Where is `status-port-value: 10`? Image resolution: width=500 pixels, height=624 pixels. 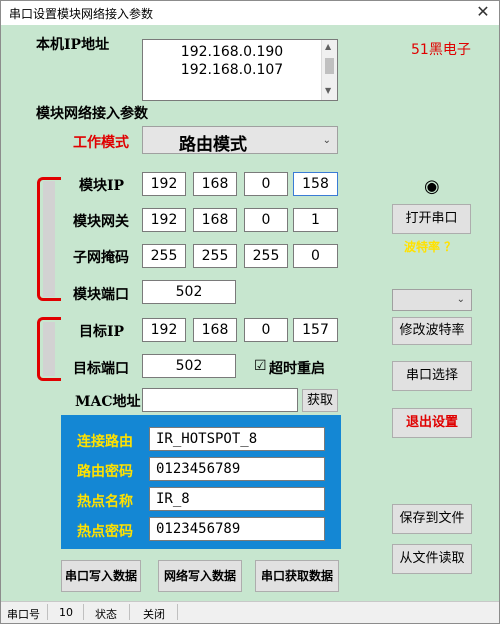
status-port-value: 10 is located at coordinates (66, 612).